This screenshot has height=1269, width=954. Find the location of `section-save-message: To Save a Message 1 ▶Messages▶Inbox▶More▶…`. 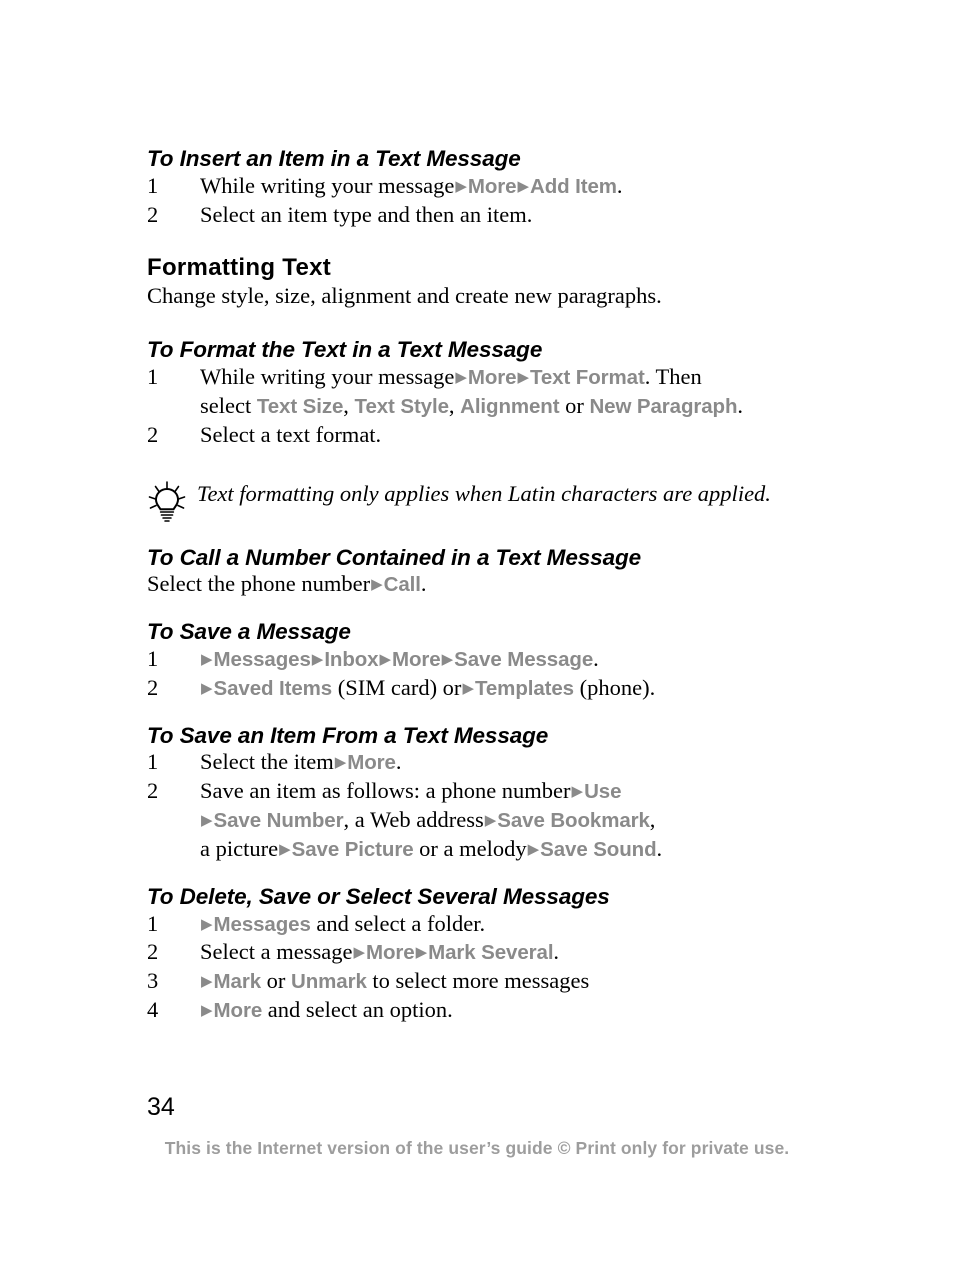

section-save-message: To Save a Message 1 ▶Messages▶Inbox▶More▶… is located at coordinates (492, 660).